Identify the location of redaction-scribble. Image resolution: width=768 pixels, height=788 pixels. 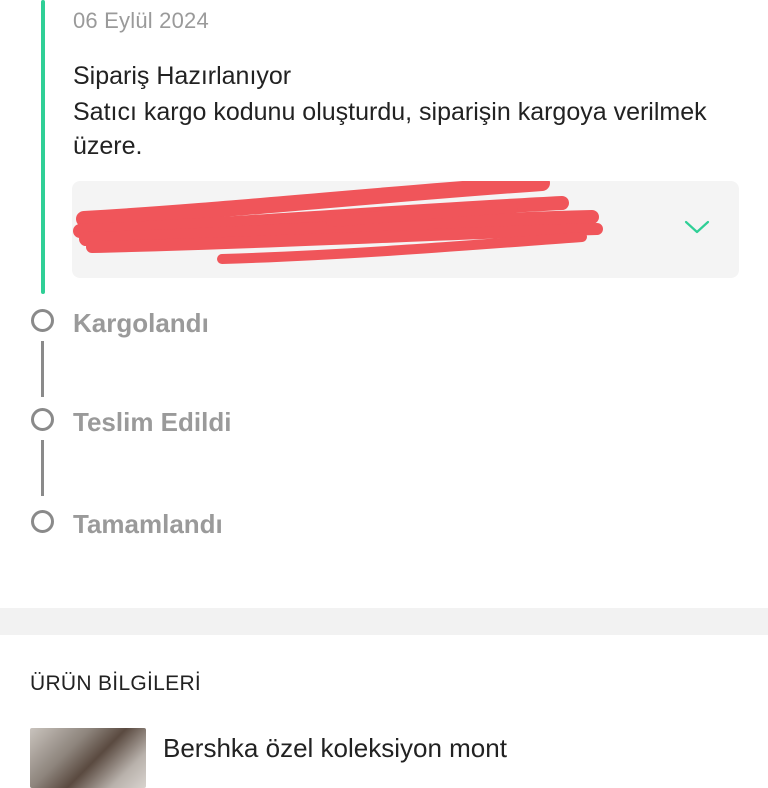
(338, 222).